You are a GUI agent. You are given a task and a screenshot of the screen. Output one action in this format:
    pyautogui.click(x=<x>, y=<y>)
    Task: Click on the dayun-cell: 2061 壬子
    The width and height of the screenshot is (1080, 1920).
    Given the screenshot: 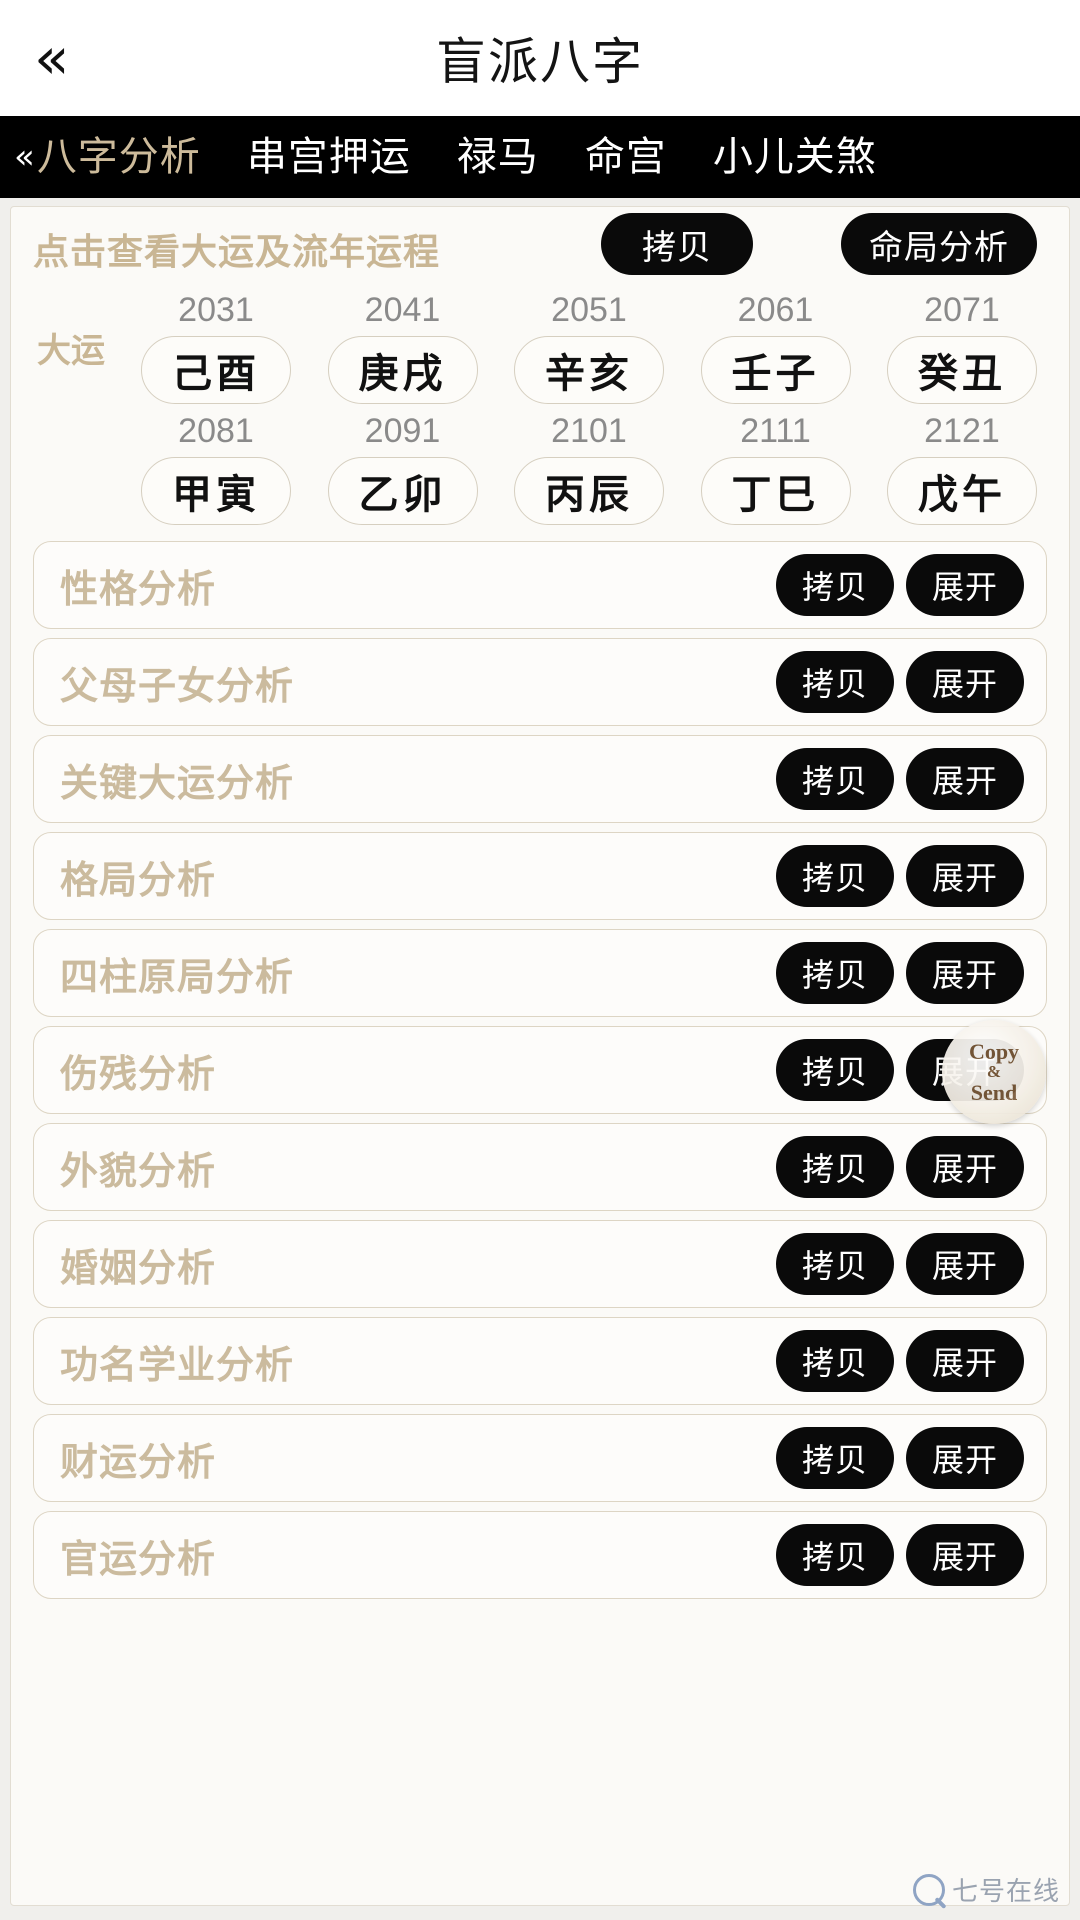 What is the action you would take?
    pyautogui.click(x=776, y=348)
    